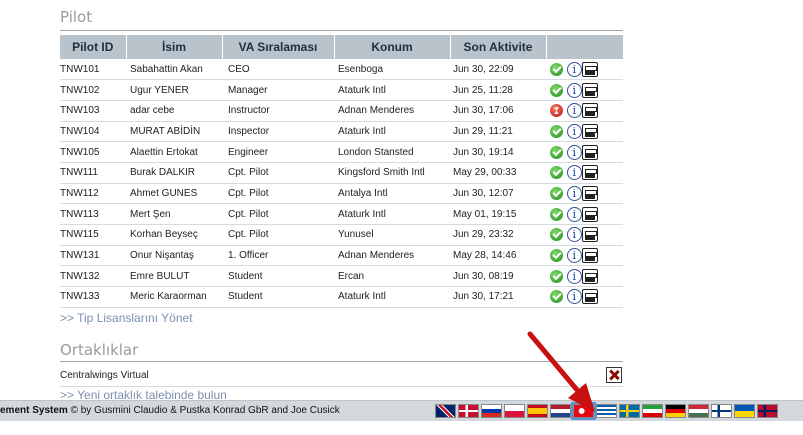  I want to click on pilot-id-cell: TNW102, so click(93, 90).